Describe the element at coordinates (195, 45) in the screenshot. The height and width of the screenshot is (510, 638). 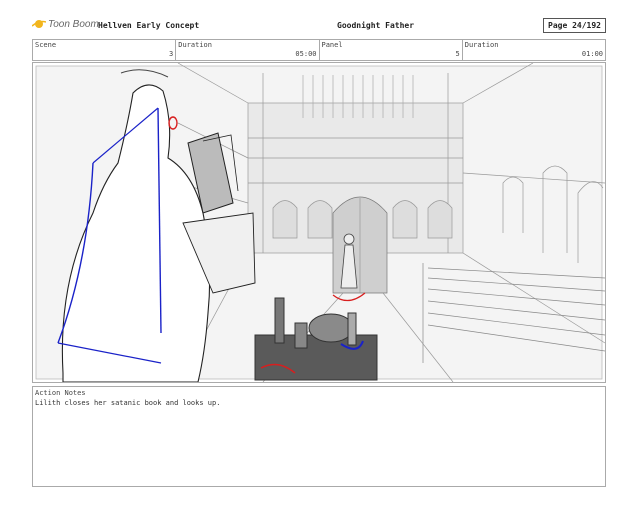
I see `duration-label: Duration` at that location.